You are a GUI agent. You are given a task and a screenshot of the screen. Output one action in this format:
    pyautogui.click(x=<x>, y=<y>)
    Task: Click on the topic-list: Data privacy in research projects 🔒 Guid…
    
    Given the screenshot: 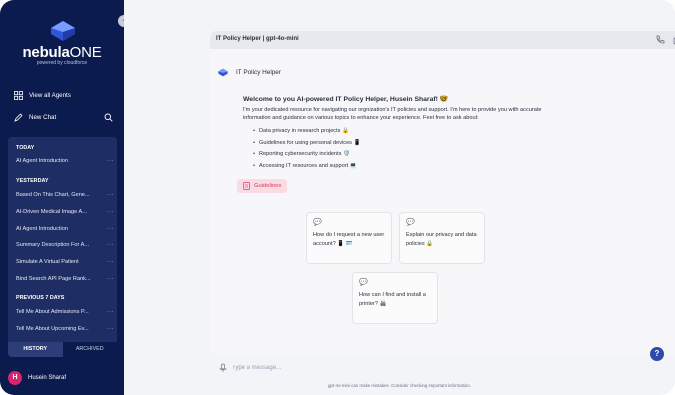 What is the action you would take?
    pyautogui.click(x=403, y=149)
    